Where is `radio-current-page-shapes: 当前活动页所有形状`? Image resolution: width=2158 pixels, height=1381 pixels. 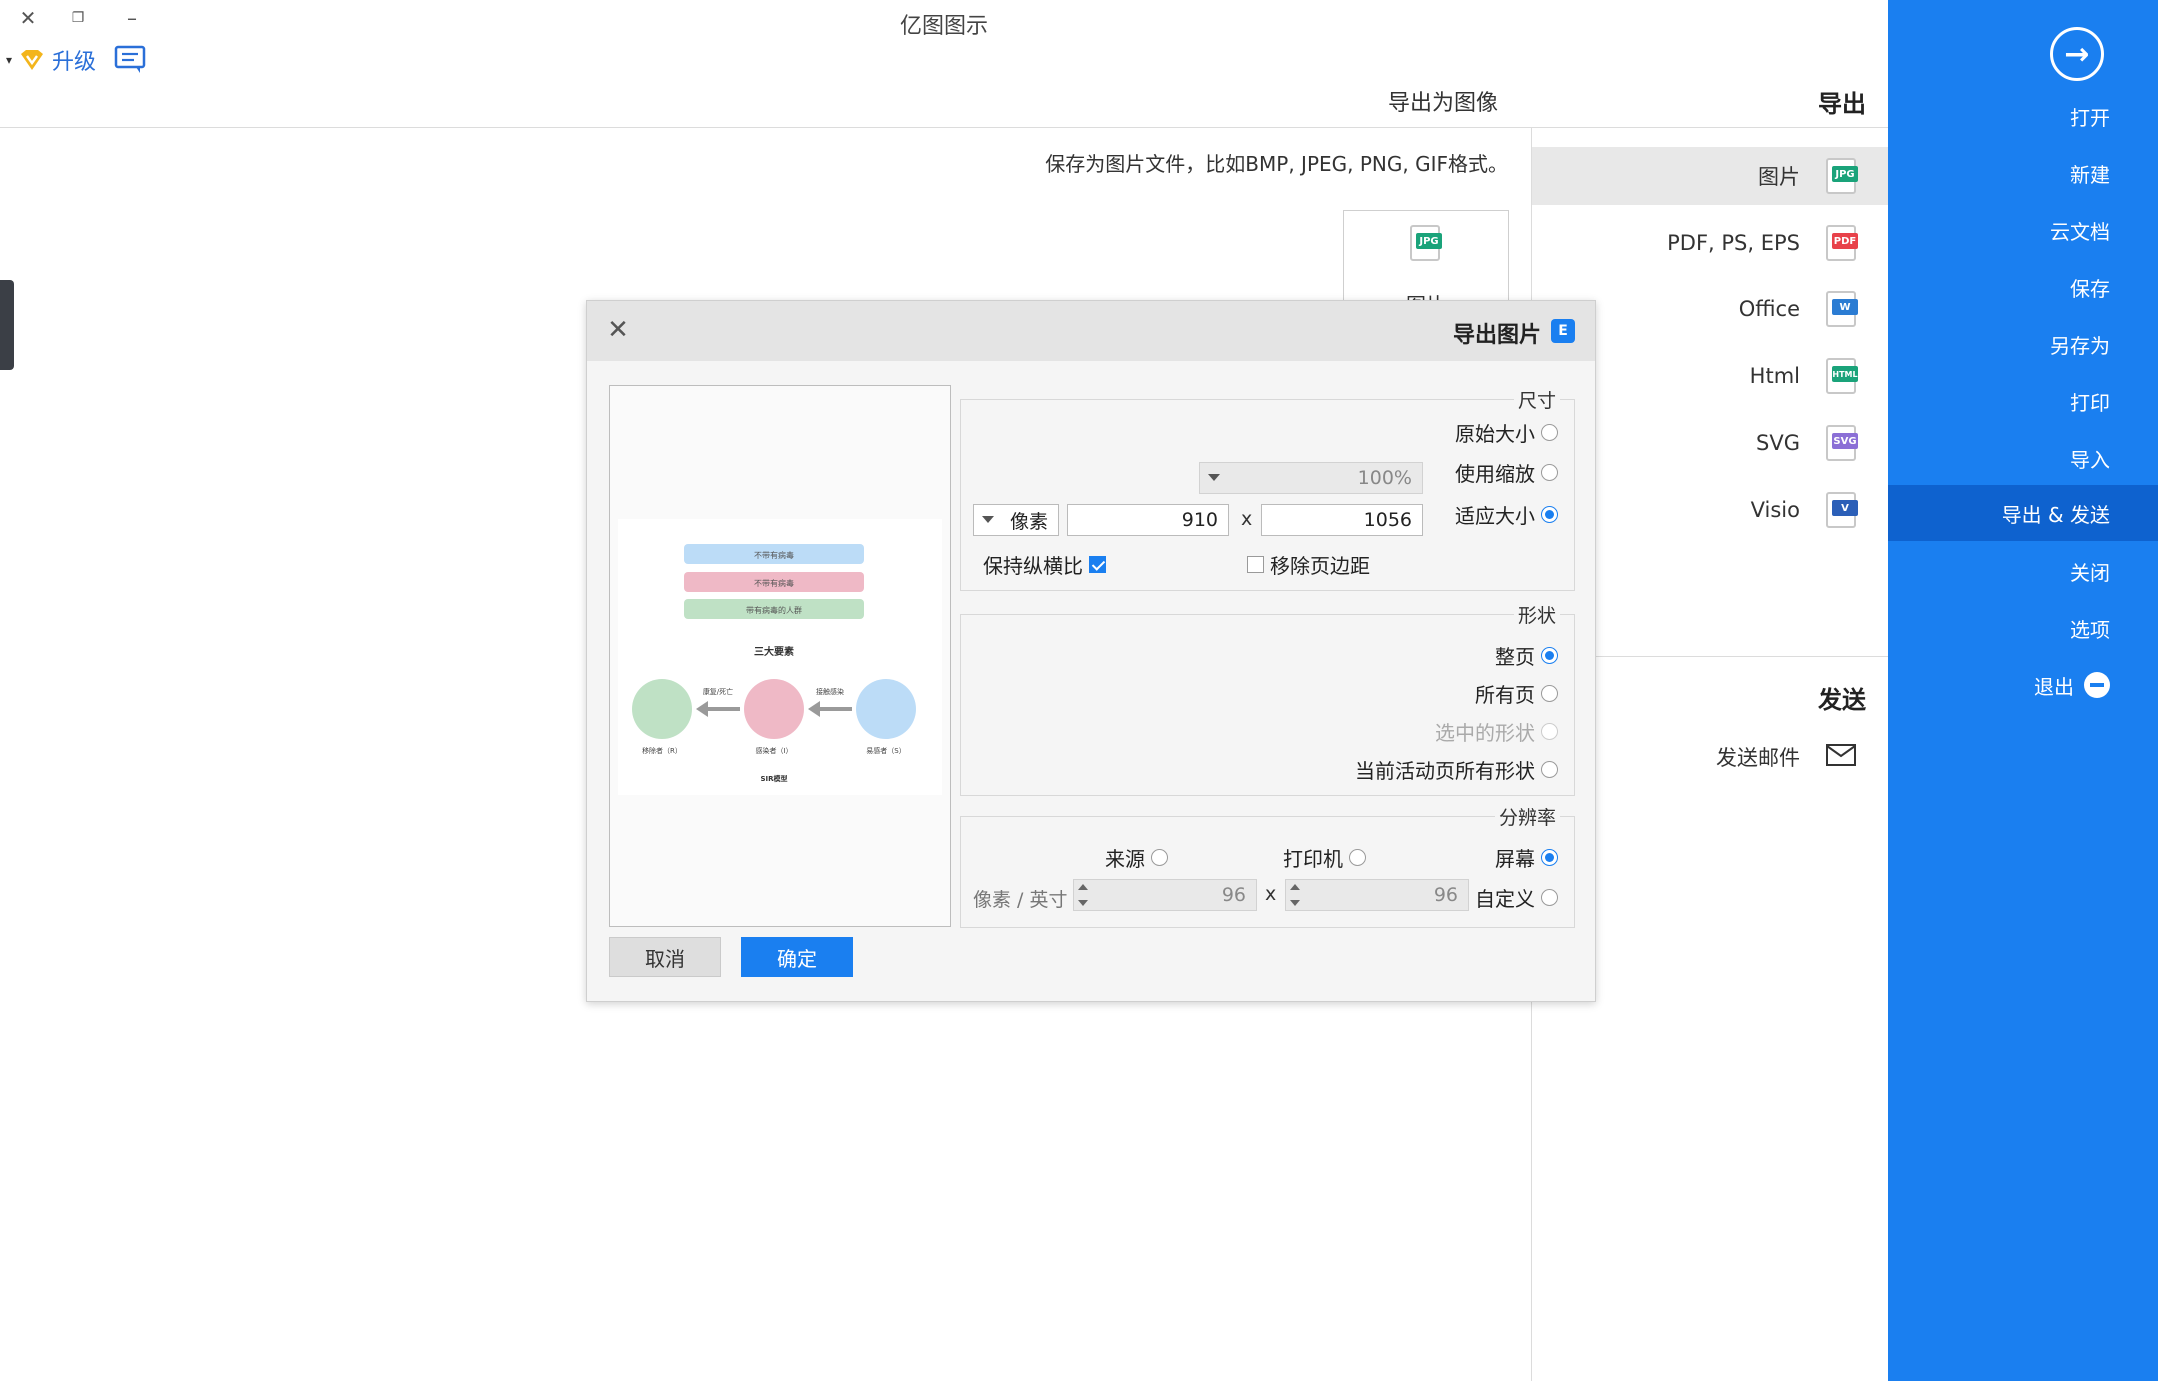
radio-current-page-shapes: 当前活动页所有形状 is located at coordinates (1456, 769).